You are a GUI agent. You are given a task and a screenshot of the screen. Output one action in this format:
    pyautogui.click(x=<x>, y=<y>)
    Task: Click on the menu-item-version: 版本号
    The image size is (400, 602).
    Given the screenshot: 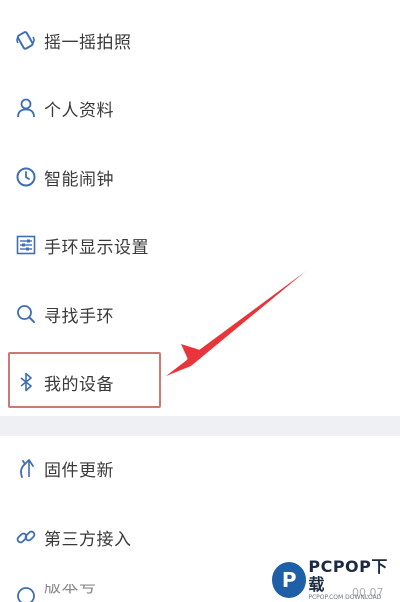 What is the action you would take?
    pyautogui.click(x=55, y=593)
    